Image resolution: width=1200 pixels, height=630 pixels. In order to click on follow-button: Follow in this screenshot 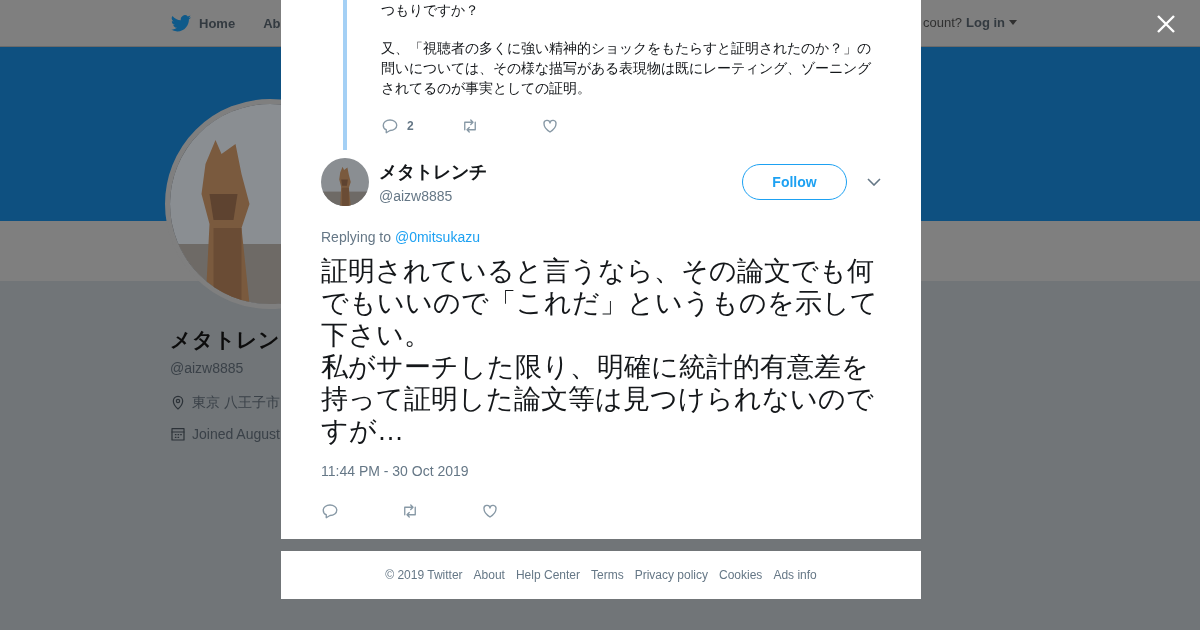, I will do `click(794, 182)`.